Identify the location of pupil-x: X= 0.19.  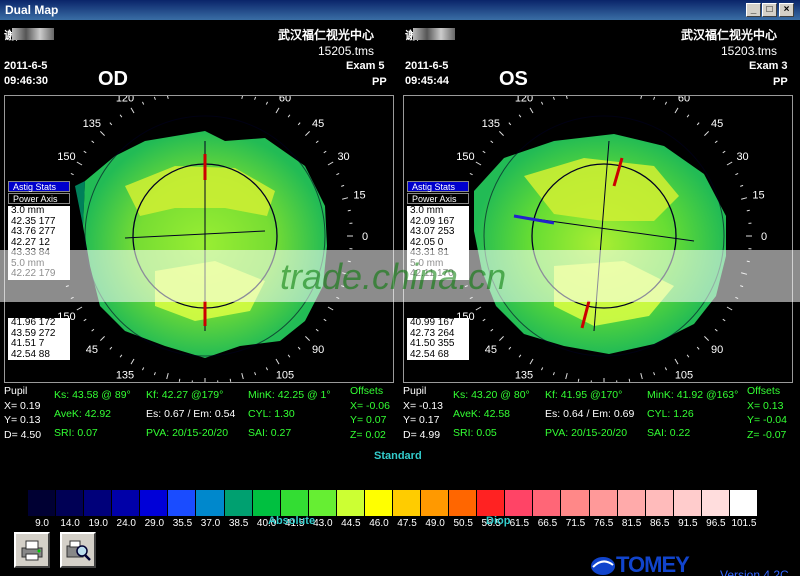
(22, 406).